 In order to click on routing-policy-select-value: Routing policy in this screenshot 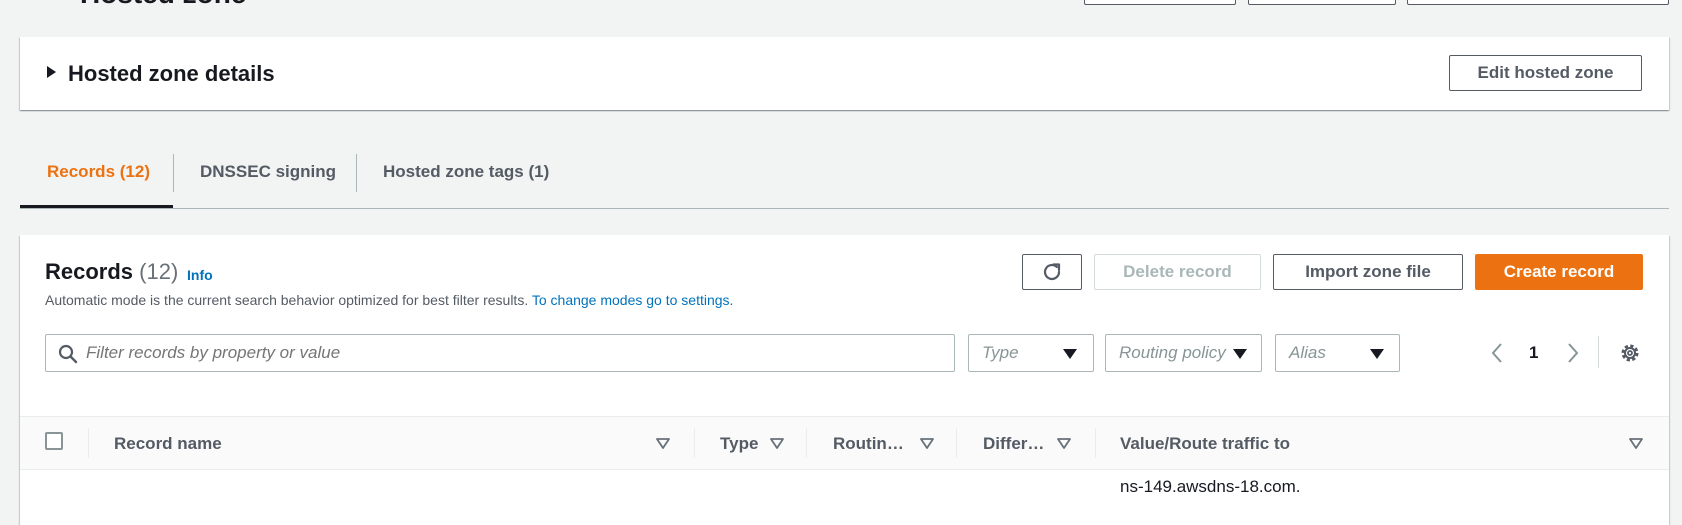, I will do `click(1172, 352)`.